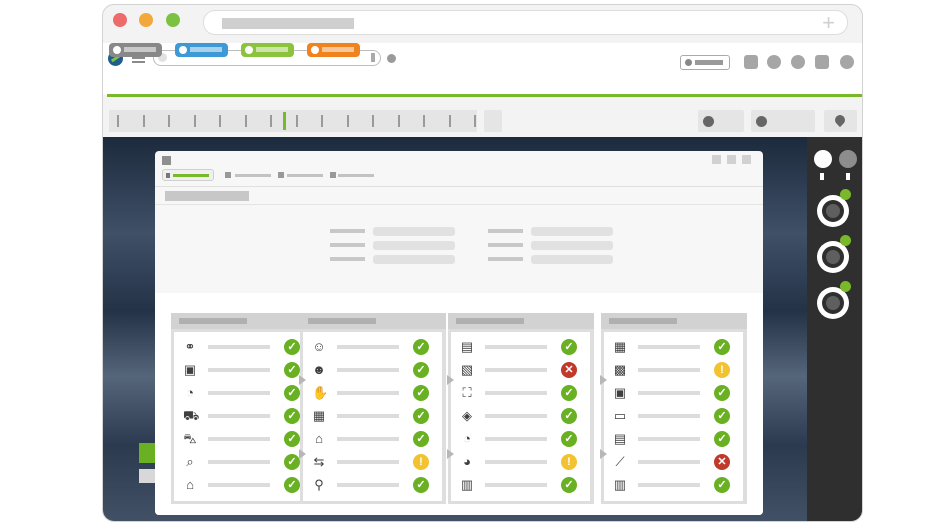 This screenshot has width=950, height=530. What do you see at coordinates (373, 485) in the screenshot?
I see `workflow-row: ⚲ ✓` at bounding box center [373, 485].